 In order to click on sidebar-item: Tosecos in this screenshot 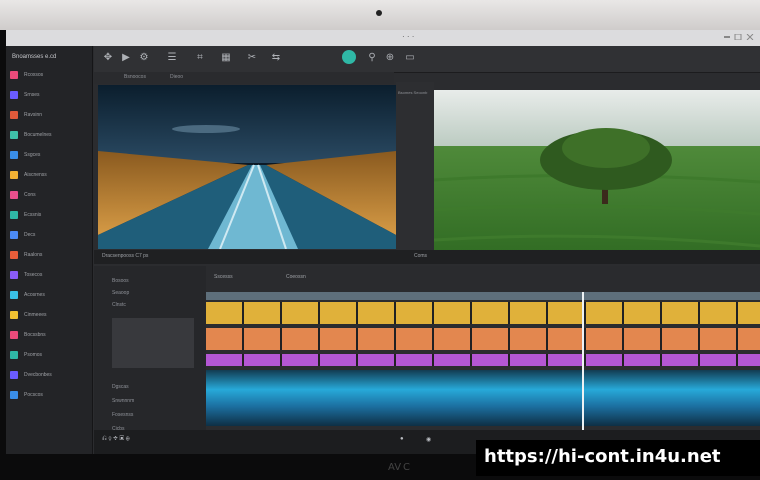, I will do `click(49, 275)`.